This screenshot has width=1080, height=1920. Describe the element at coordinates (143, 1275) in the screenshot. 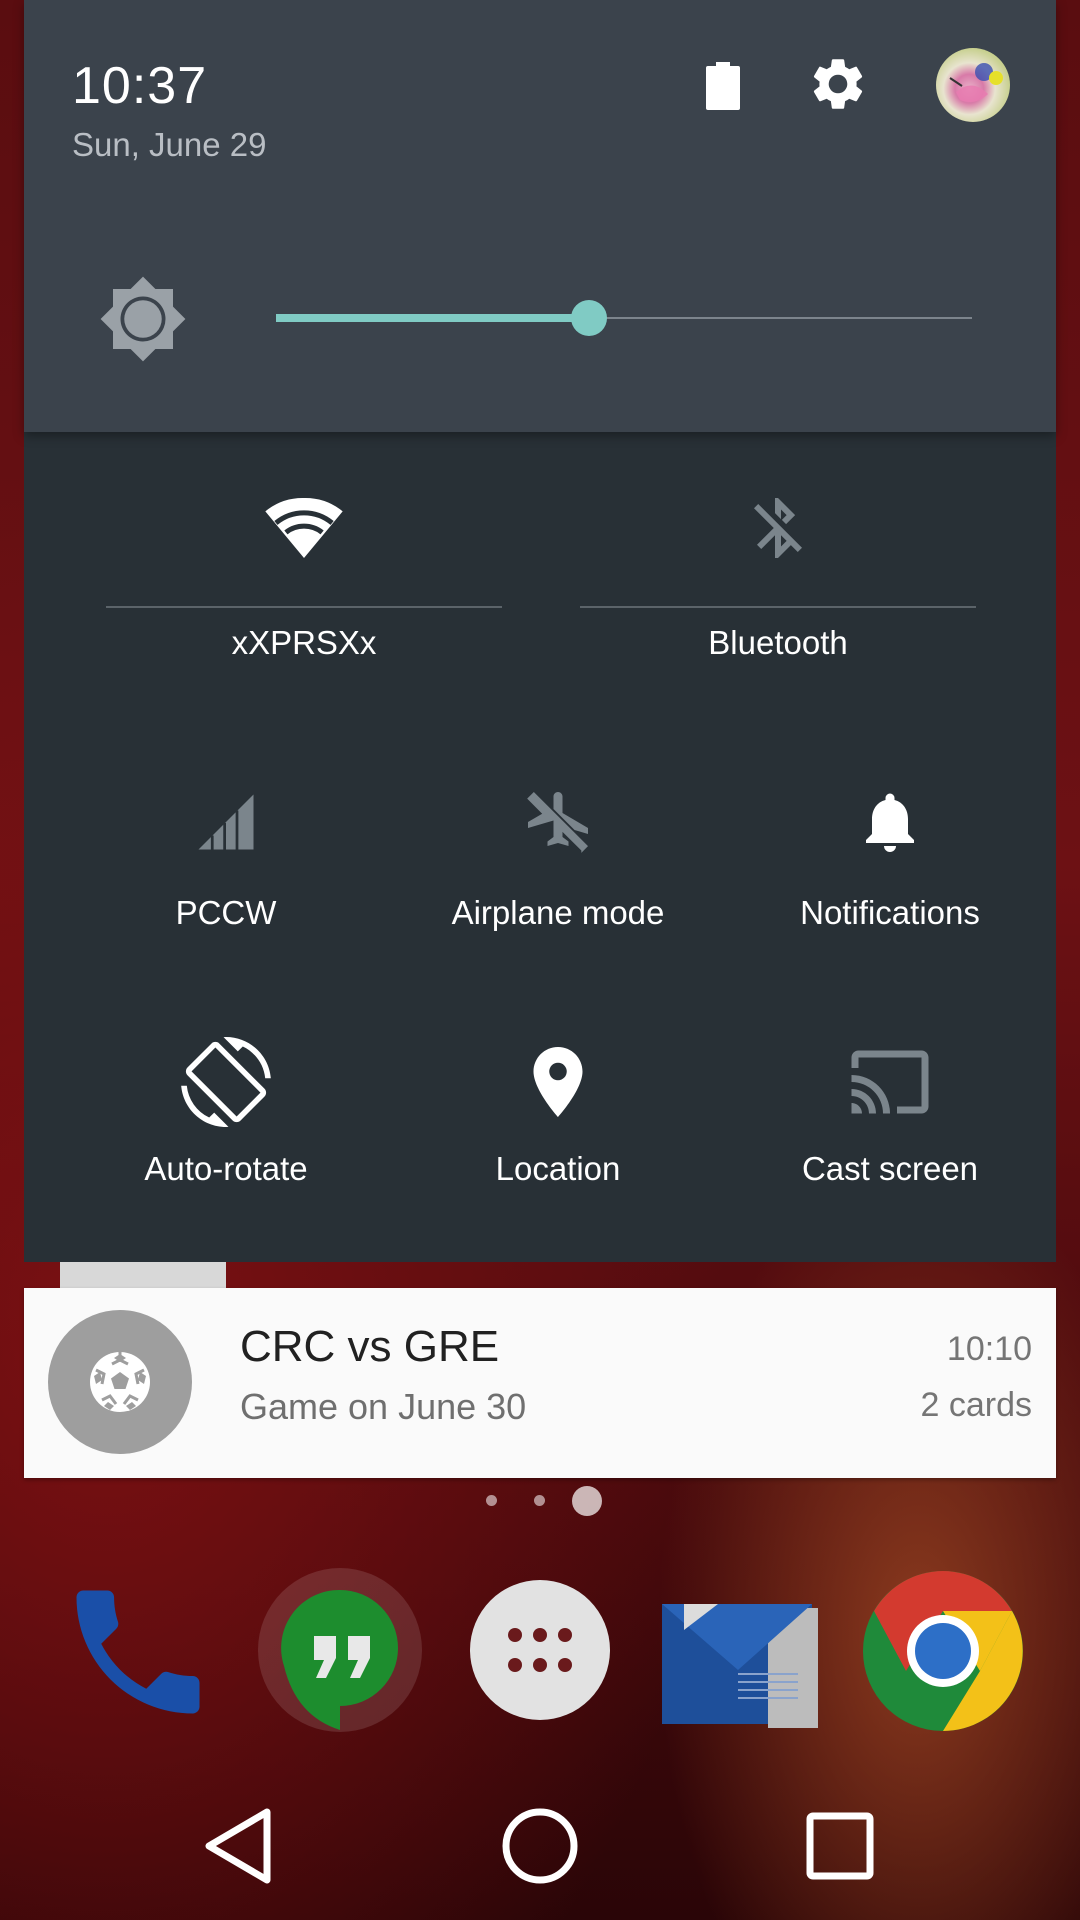

I see `background-widget-edge` at that location.